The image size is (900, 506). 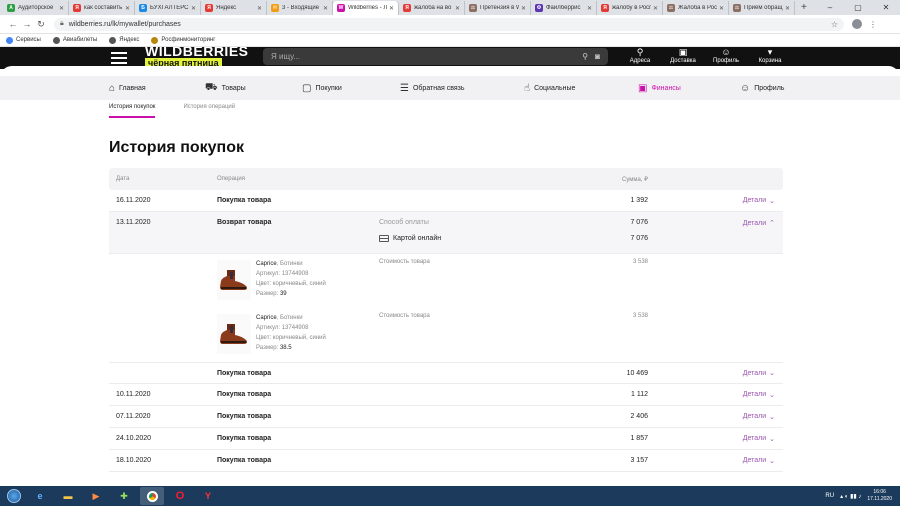 What do you see at coordinates (886, 7) in the screenshot?
I see `close-window-button: ✕` at bounding box center [886, 7].